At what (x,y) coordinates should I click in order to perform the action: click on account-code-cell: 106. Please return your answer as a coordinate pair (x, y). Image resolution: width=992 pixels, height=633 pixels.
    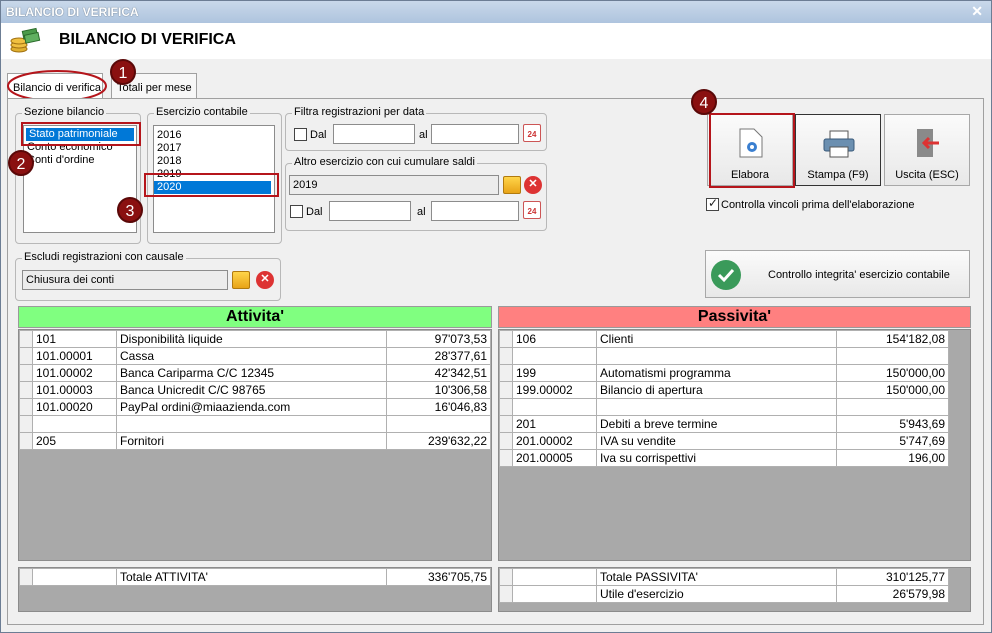
    Looking at the image, I should click on (554, 339).